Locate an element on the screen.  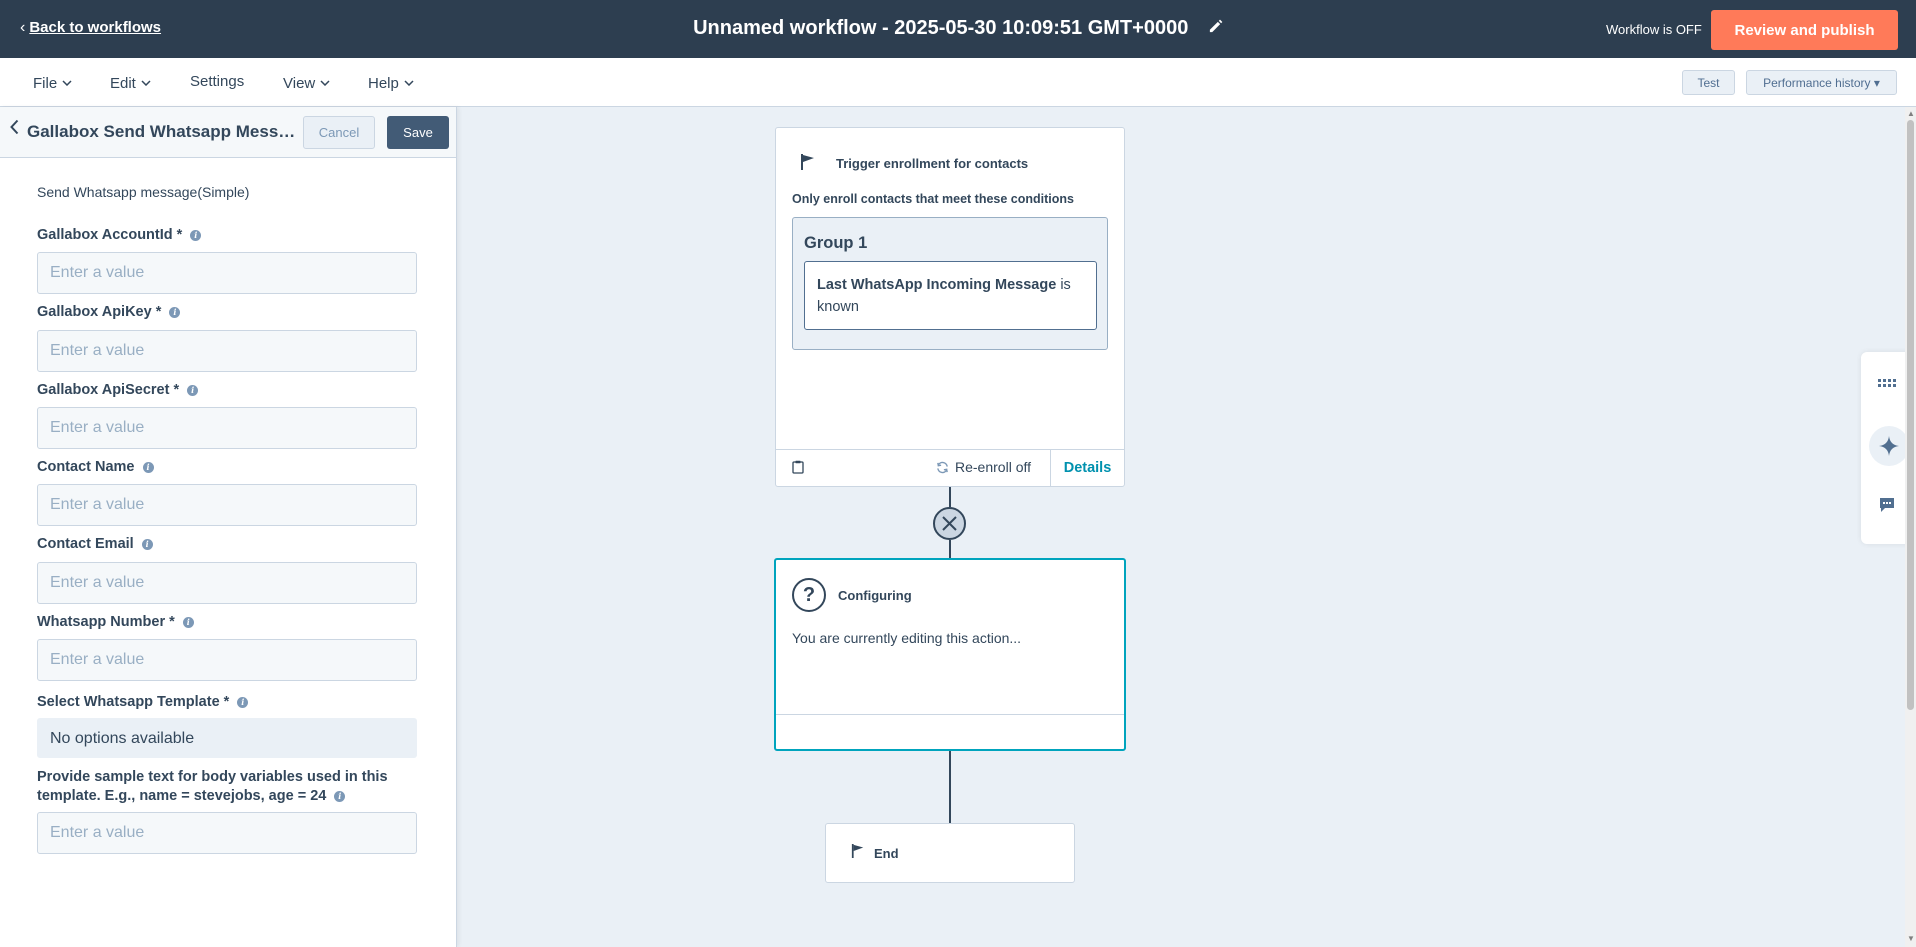
menu-settings-label: Settings is located at coordinates (217, 81).